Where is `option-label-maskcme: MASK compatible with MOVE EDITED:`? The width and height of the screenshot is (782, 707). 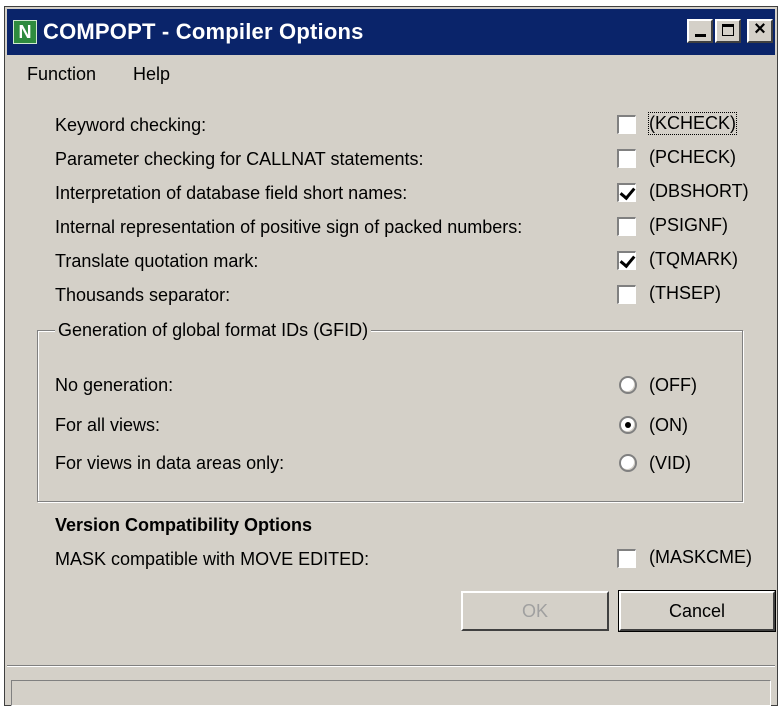 option-label-maskcme: MASK compatible with MOVE EDITED: is located at coordinates (212, 559).